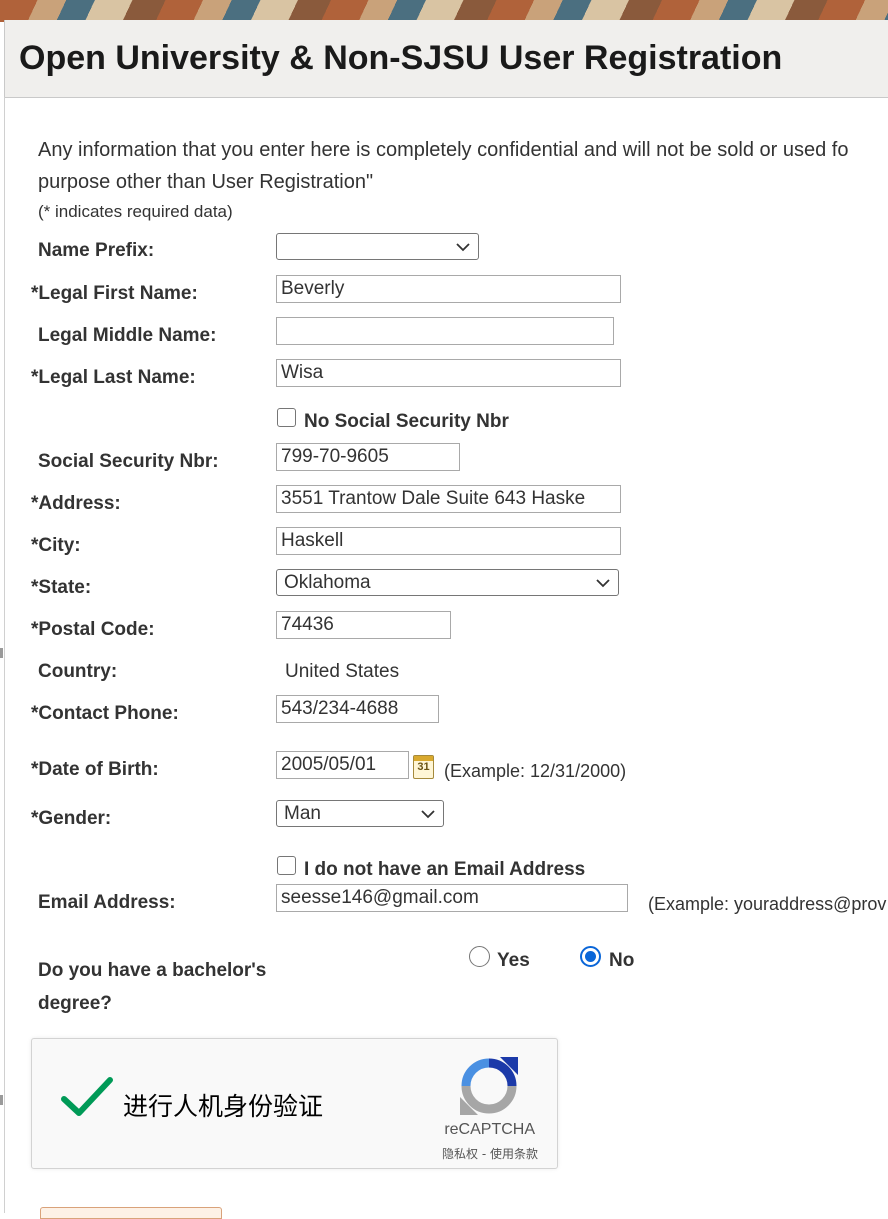 The width and height of the screenshot is (888, 1219). I want to click on recaptcha-text: 进行人机身份验证, so click(223, 1106).